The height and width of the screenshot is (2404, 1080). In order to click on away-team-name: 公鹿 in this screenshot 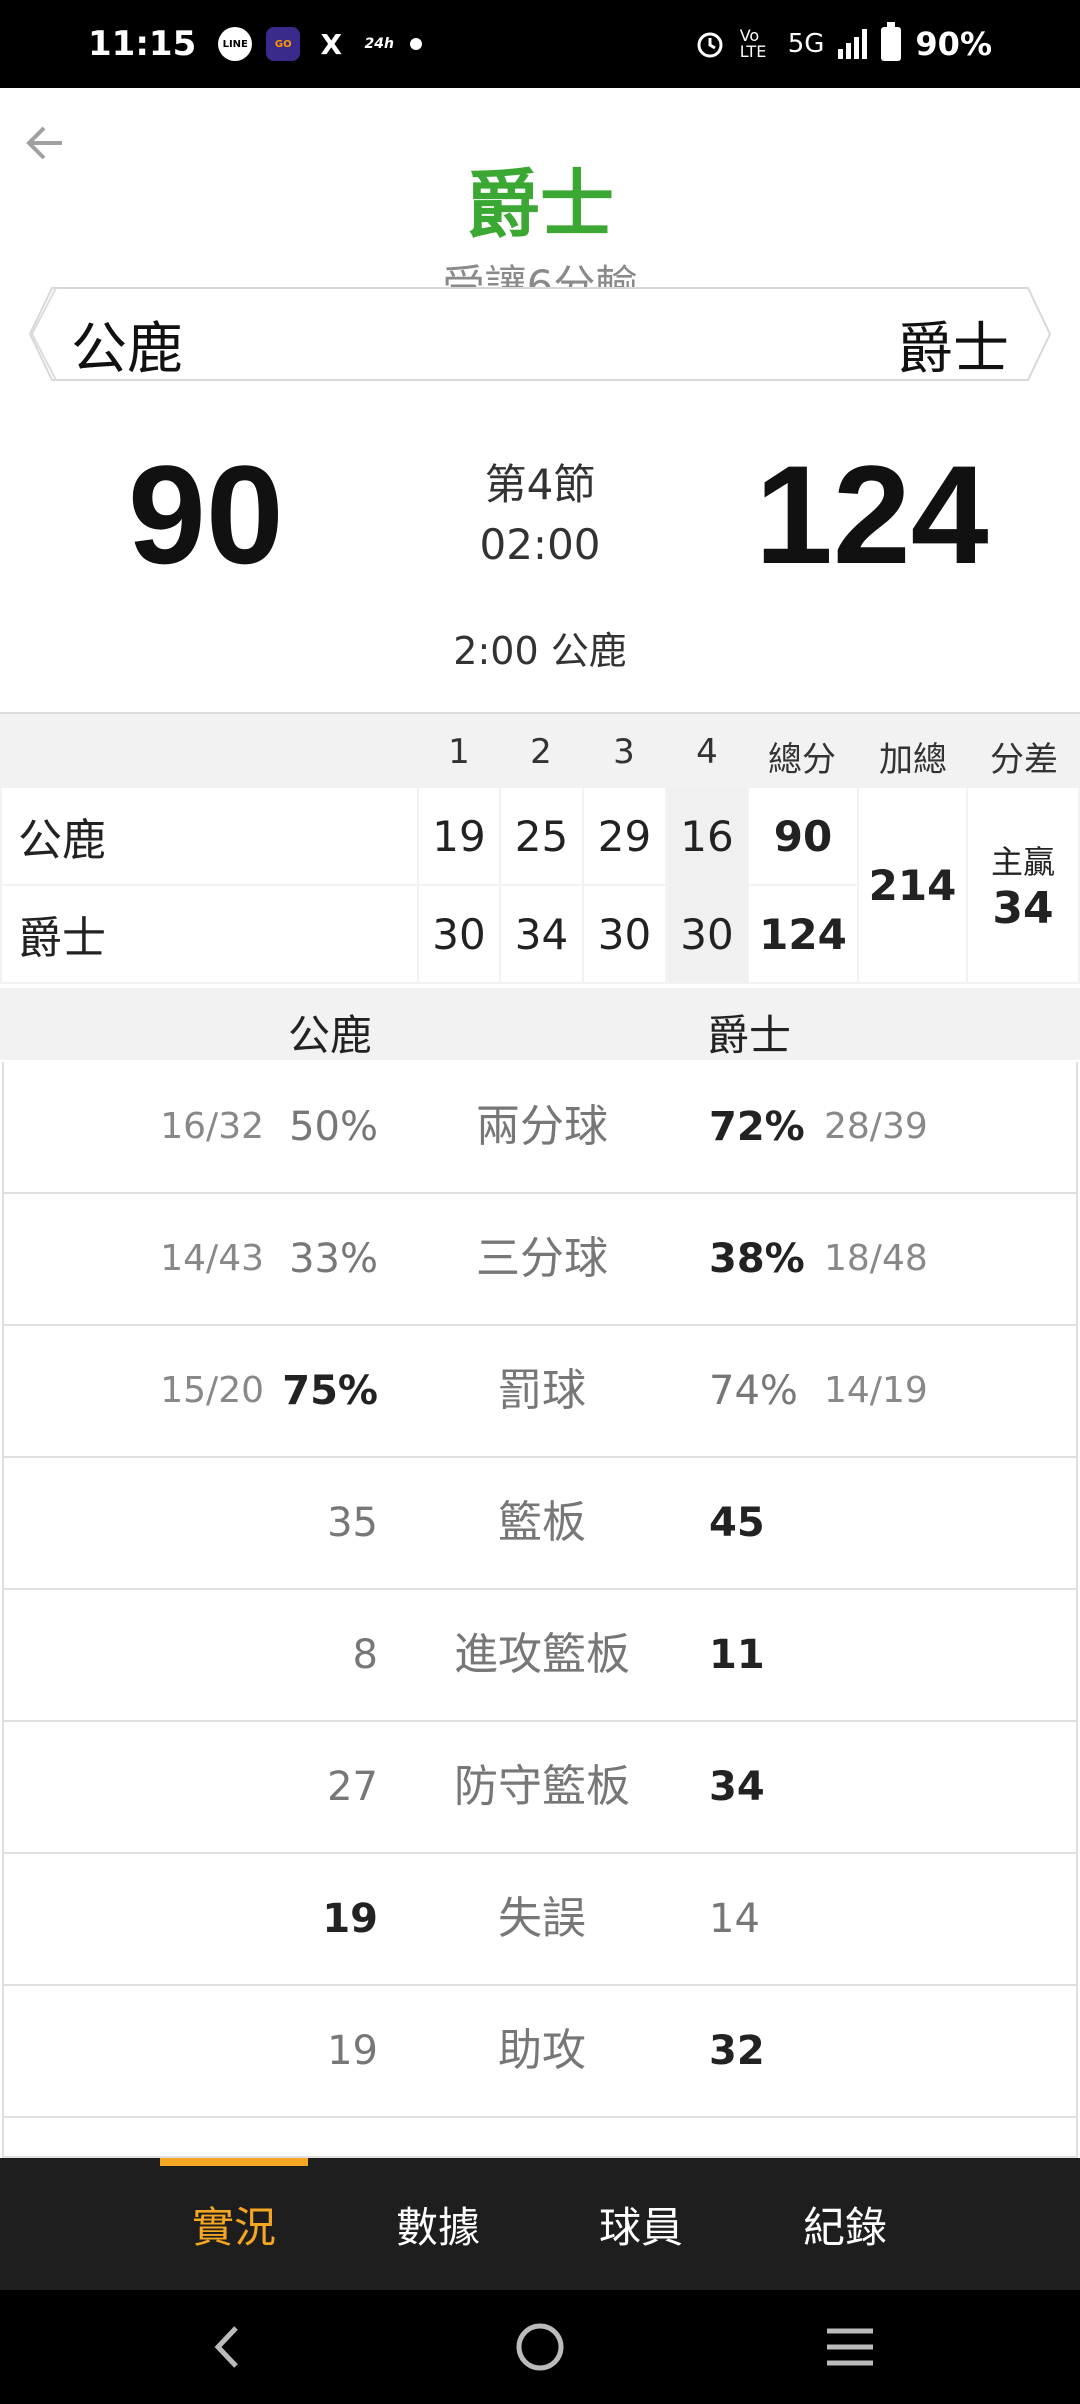, I will do `click(127, 349)`.